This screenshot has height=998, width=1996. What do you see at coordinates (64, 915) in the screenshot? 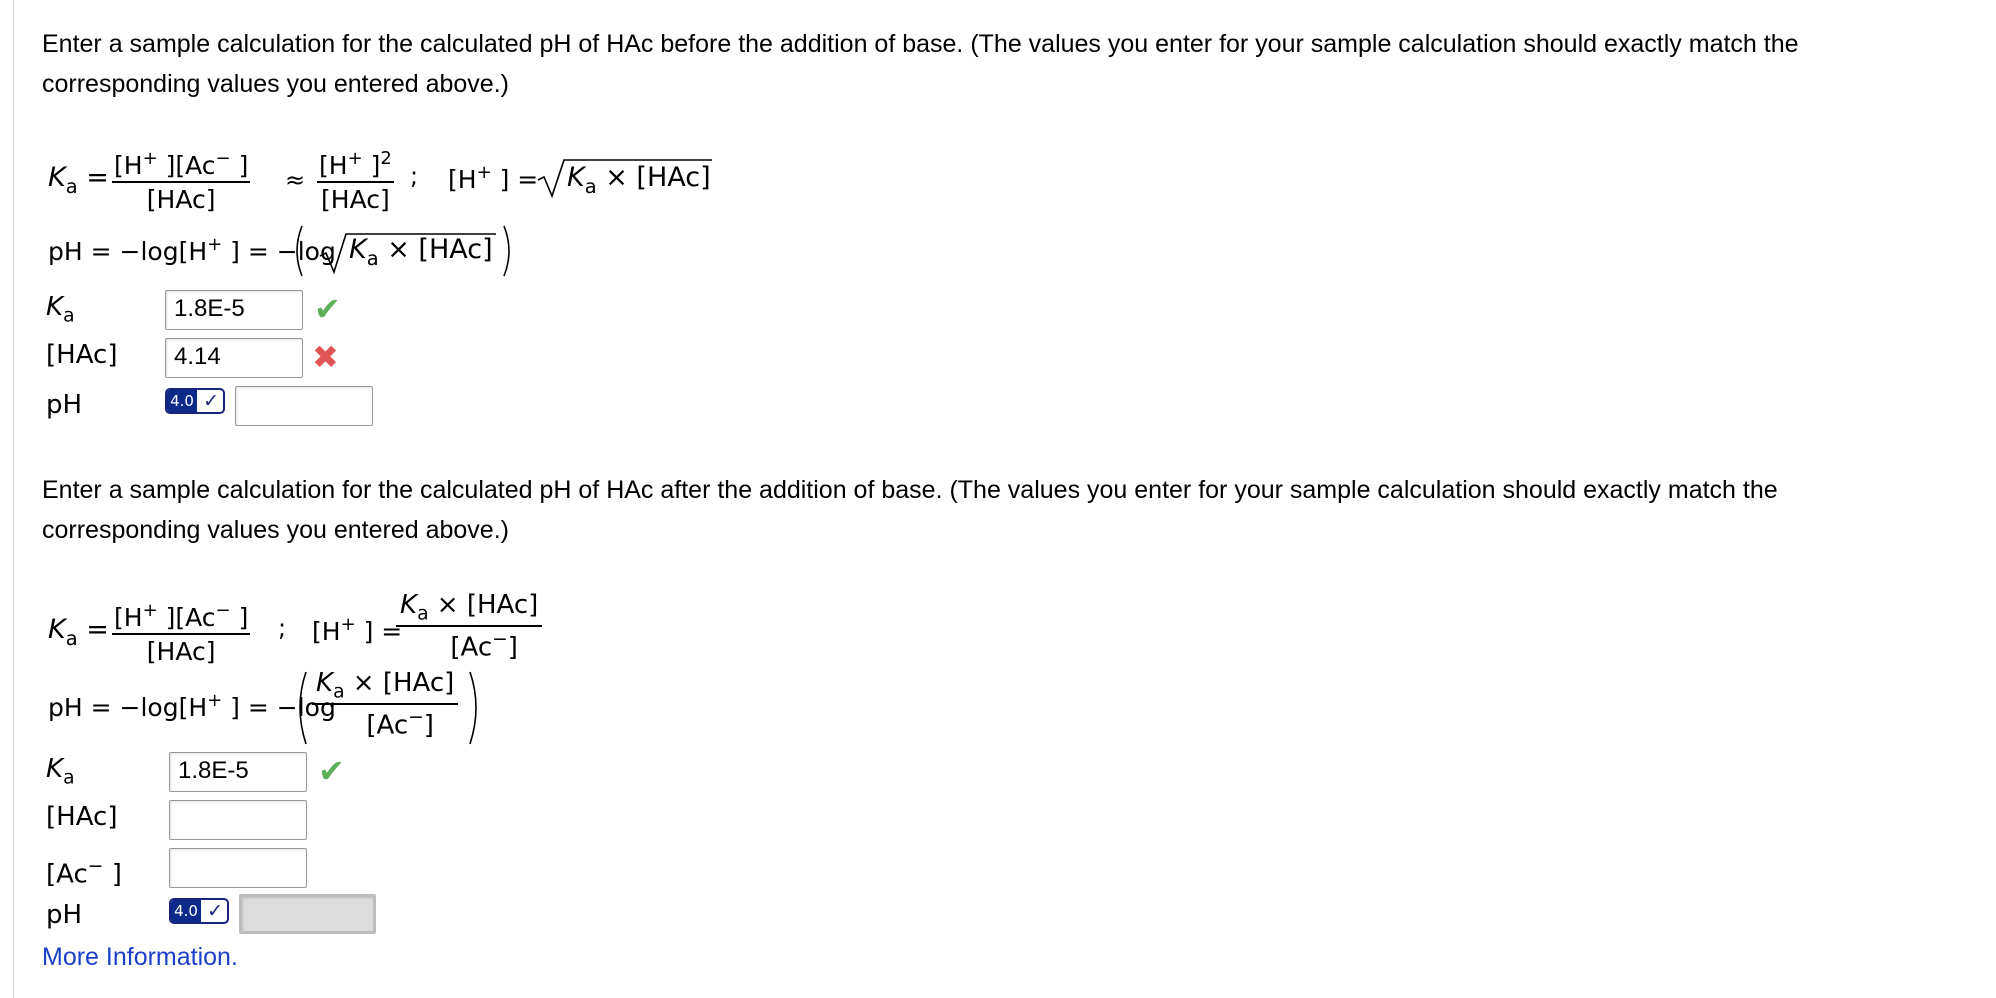
I see `section2-ph-label: pH` at bounding box center [64, 915].